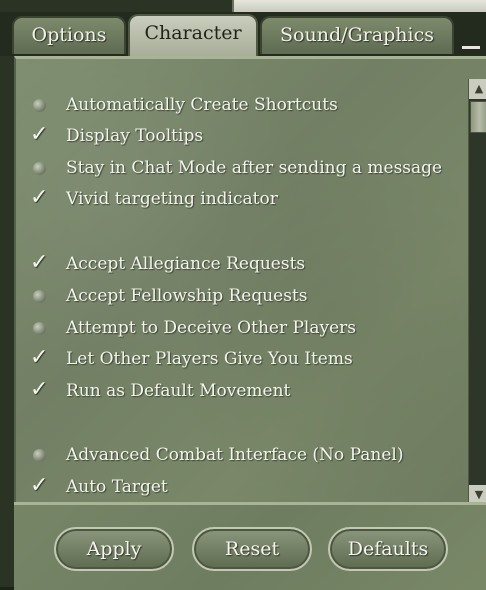  Describe the element at coordinates (135, 136) in the screenshot. I see `option-label: Display Tooltips` at that location.